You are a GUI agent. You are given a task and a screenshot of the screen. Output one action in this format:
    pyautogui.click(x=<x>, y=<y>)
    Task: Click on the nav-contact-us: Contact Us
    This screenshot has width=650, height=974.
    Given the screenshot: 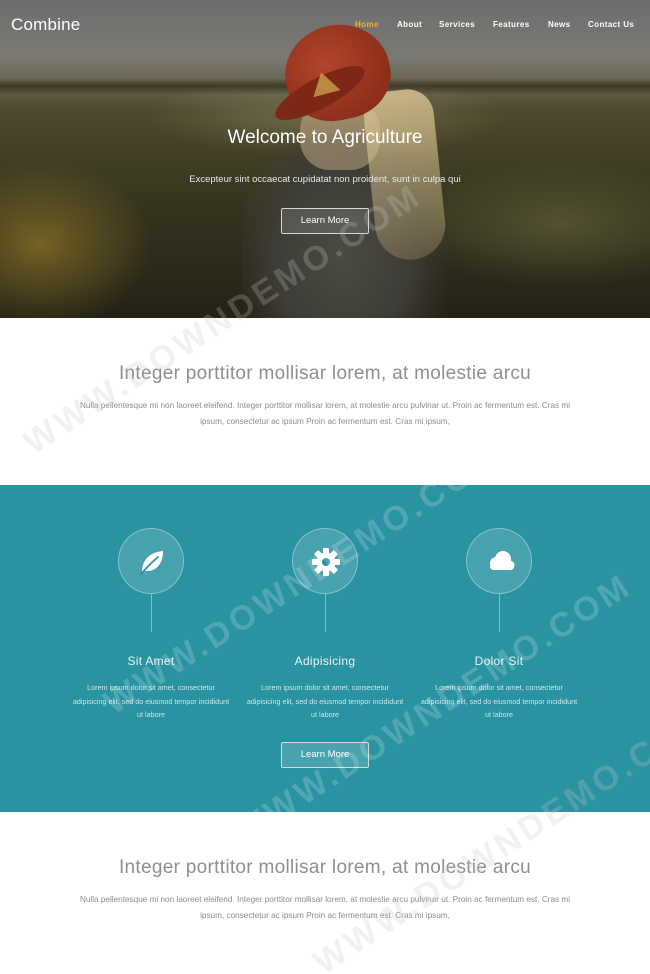 What is the action you would take?
    pyautogui.click(x=611, y=24)
    